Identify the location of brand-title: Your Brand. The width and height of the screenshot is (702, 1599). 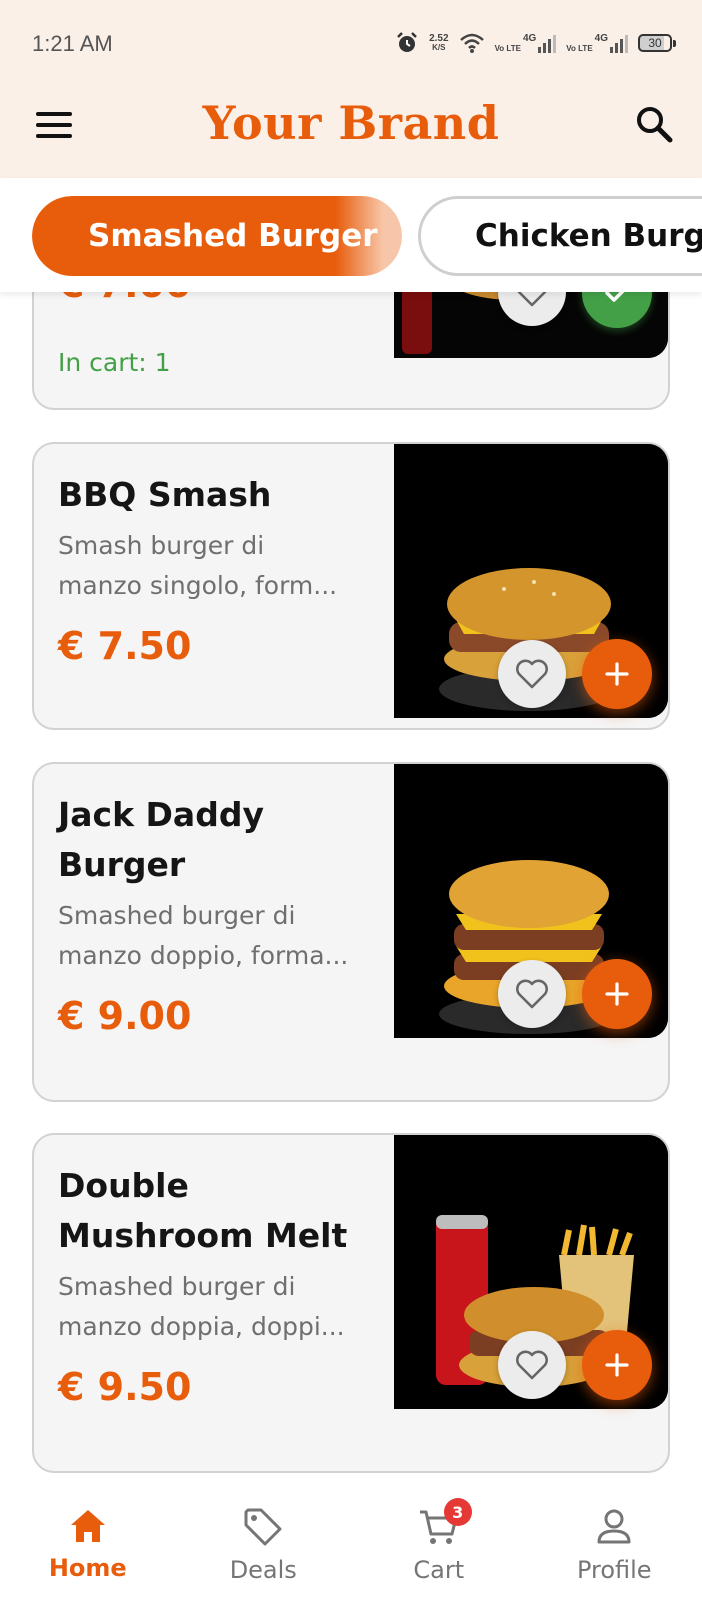
(351, 123).